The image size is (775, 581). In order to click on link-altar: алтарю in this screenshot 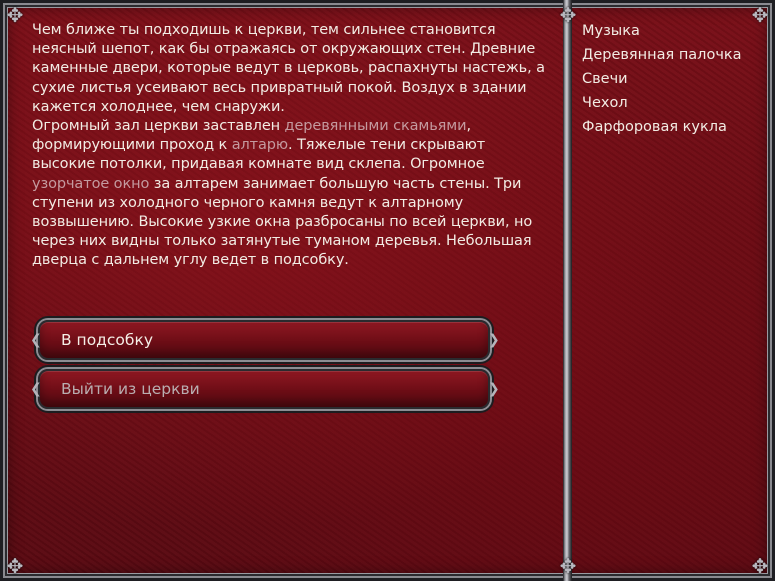, I will do `click(260, 145)`.